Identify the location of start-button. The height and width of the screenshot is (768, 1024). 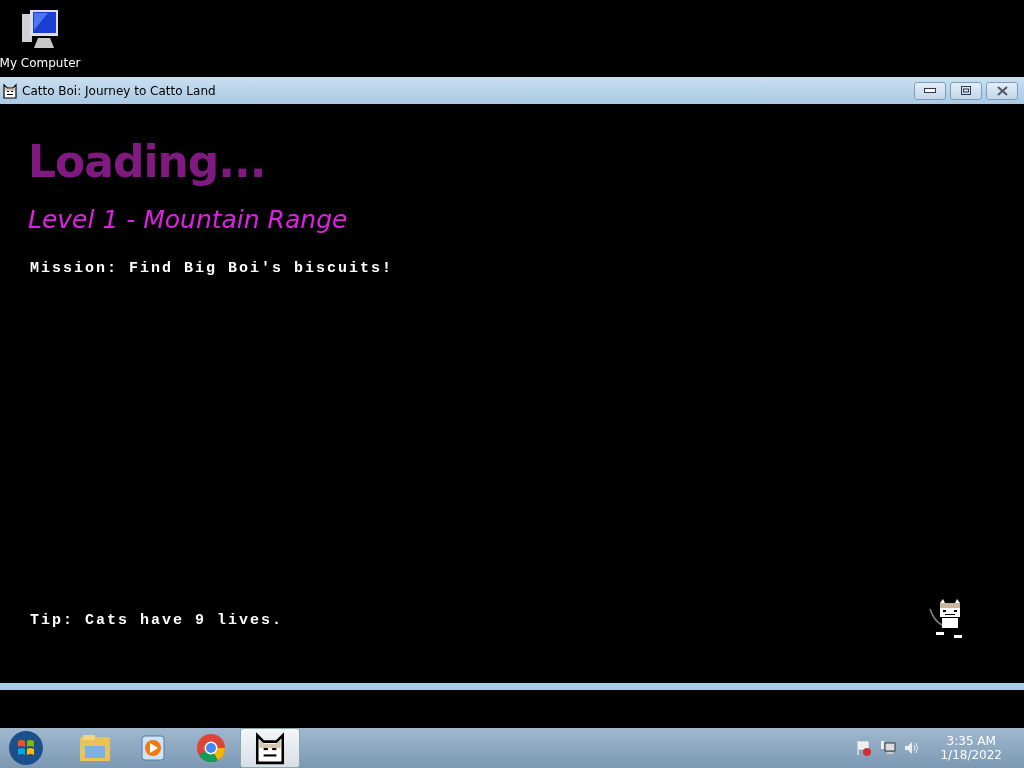
(26, 748).